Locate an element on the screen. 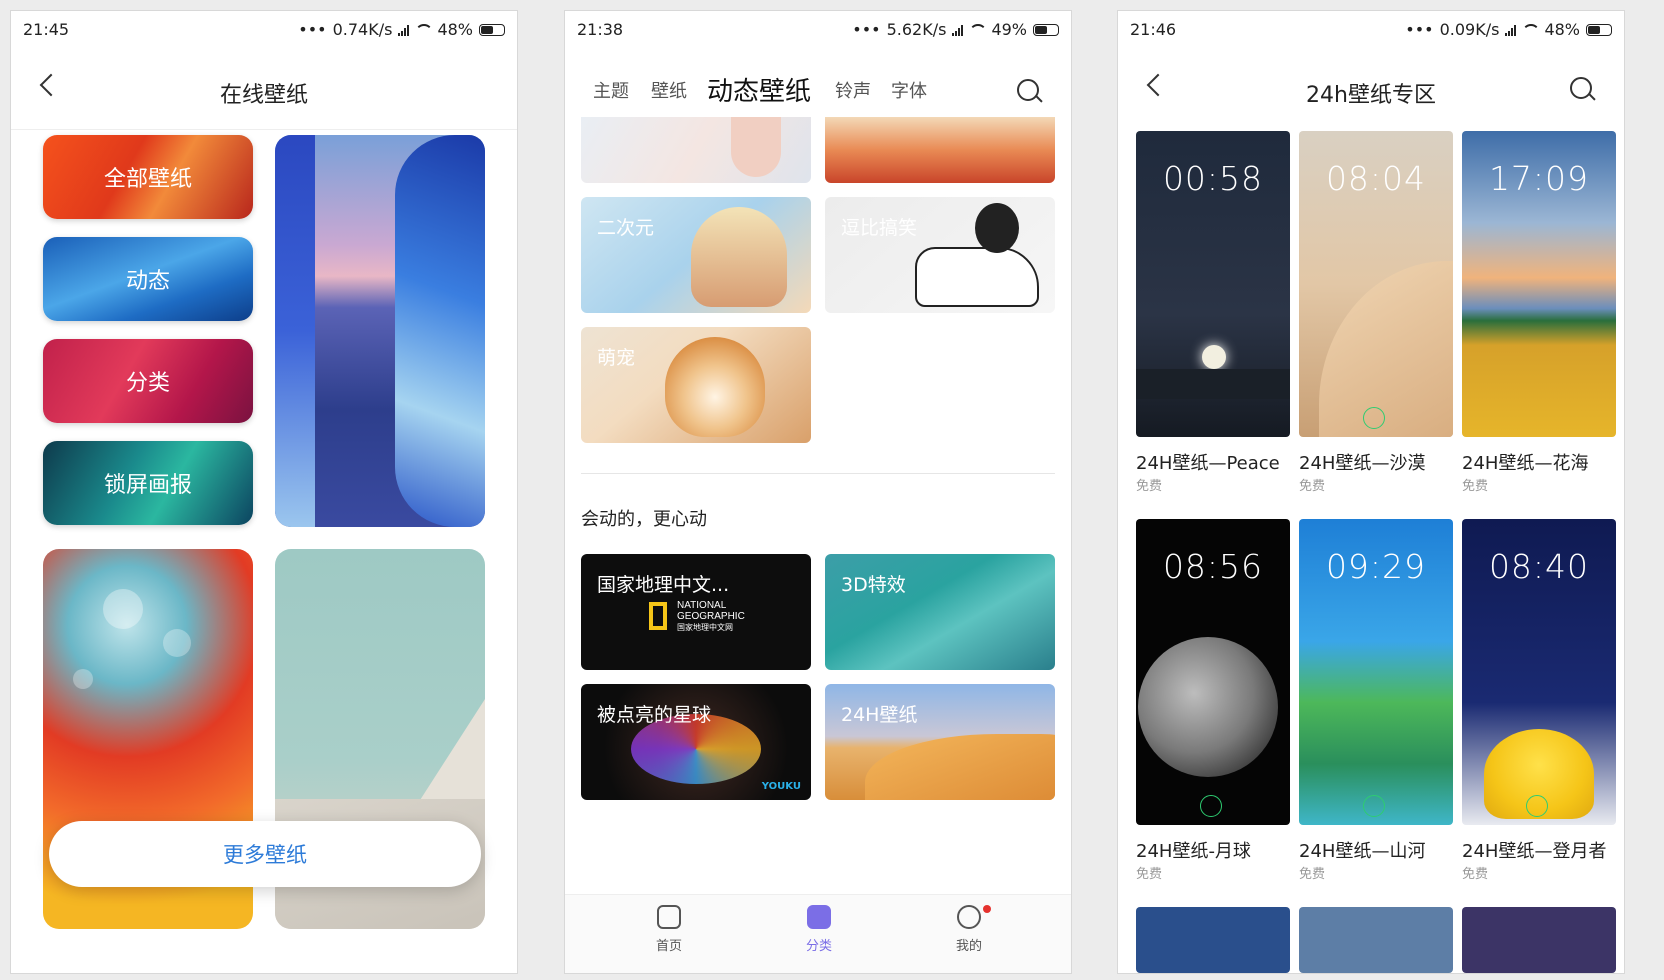 The image size is (1664, 980). card-funny: 逗比搞笑 is located at coordinates (940, 255).